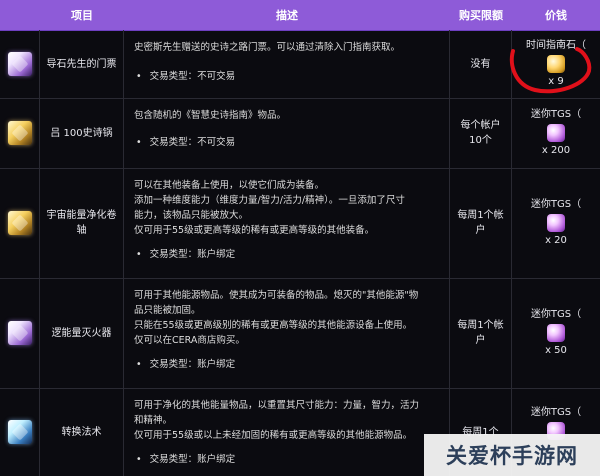  Describe the element at coordinates (556, 45) in the screenshot. I see `currency-name: 时间指南石（` at that location.